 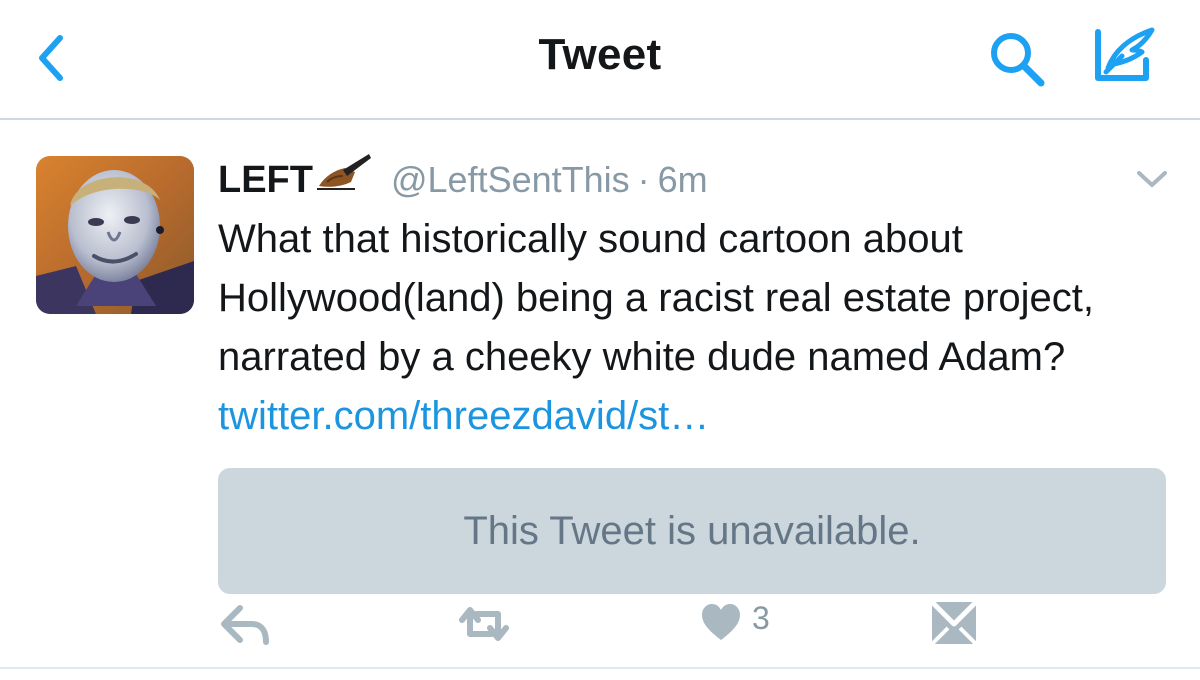 I want to click on tweet-actions: 3, so click(x=600, y=624).